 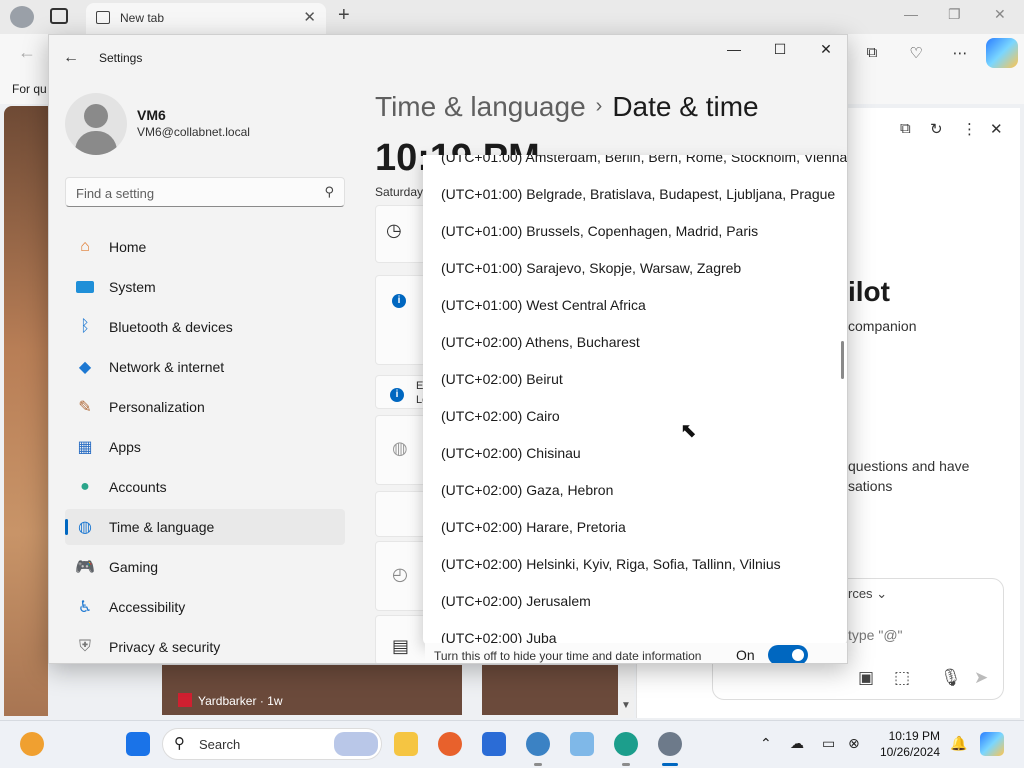 What do you see at coordinates (205, 567) in the screenshot?
I see `nav-item-gaming: 🎮 Gaming` at bounding box center [205, 567].